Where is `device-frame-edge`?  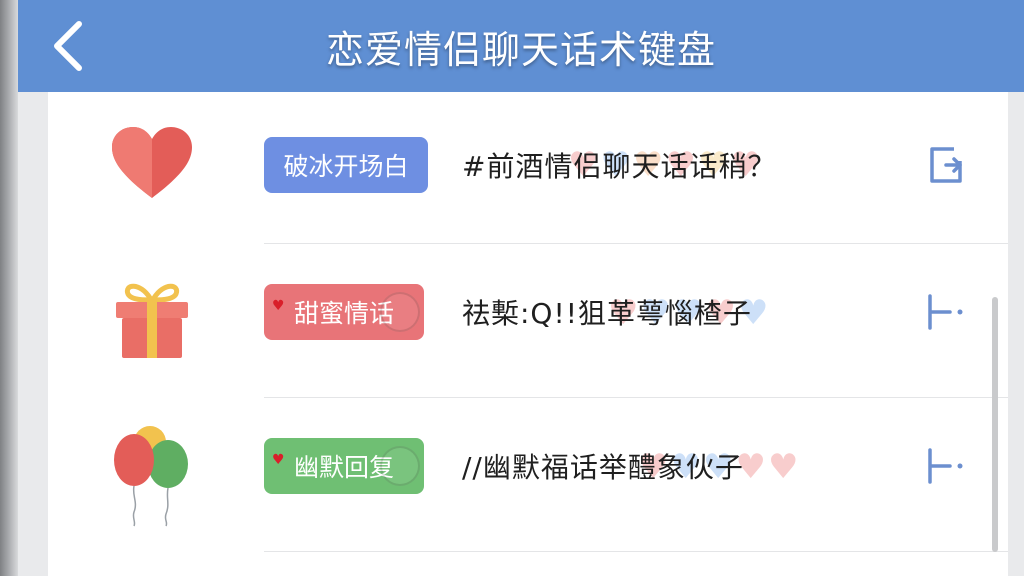
device-frame-edge is located at coordinates (9, 288).